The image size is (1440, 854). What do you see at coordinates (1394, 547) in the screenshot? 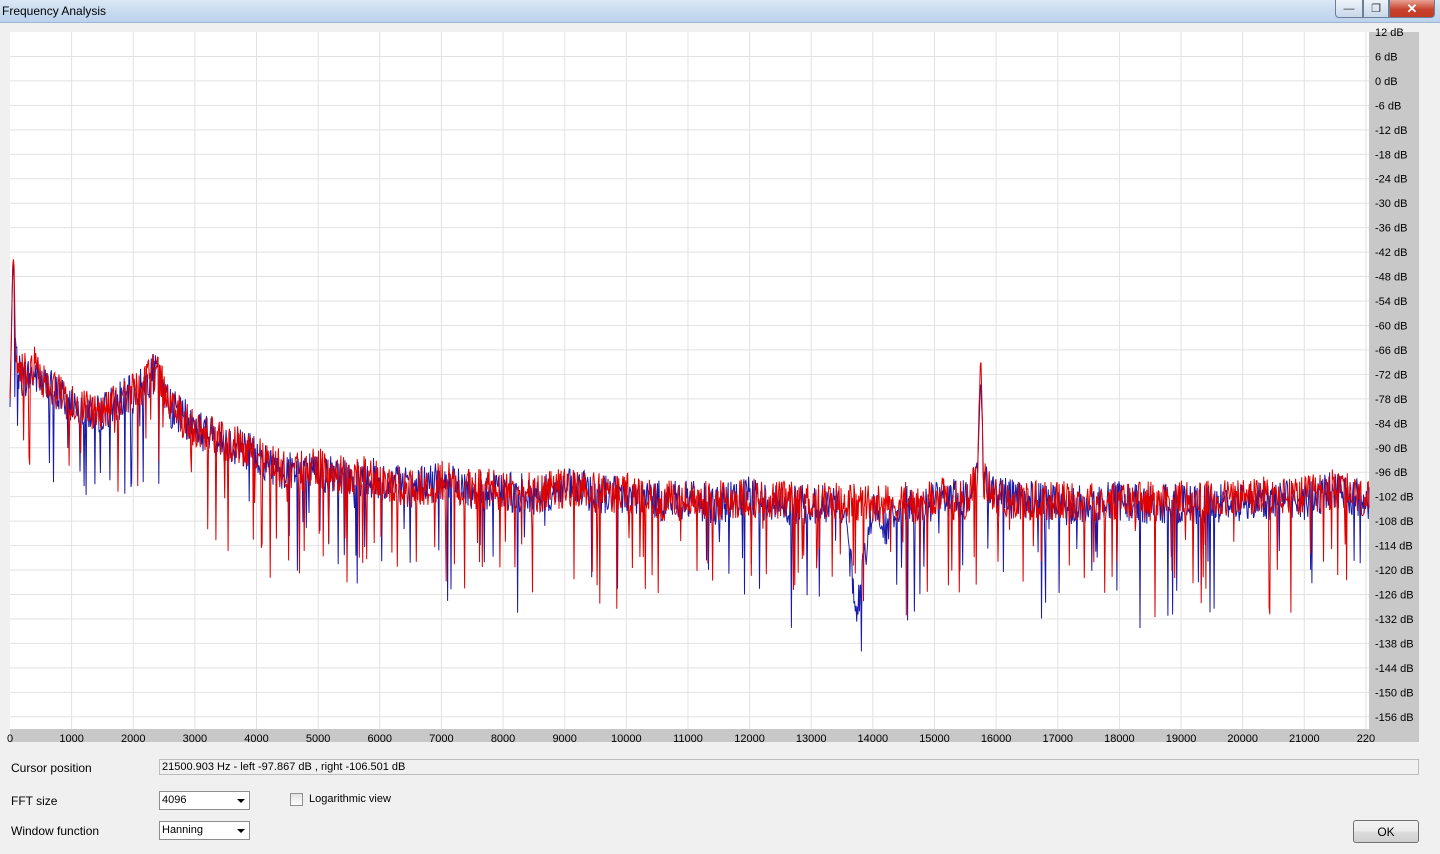
I see `y-tick-label: -114 dB` at bounding box center [1394, 547].